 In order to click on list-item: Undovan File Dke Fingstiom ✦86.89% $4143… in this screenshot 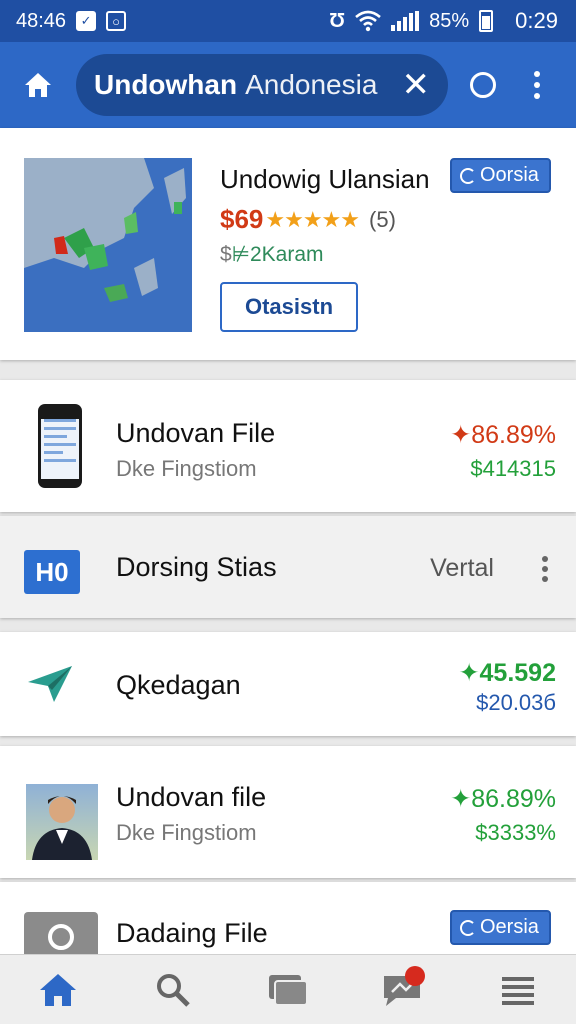, I will do `click(288, 446)`.